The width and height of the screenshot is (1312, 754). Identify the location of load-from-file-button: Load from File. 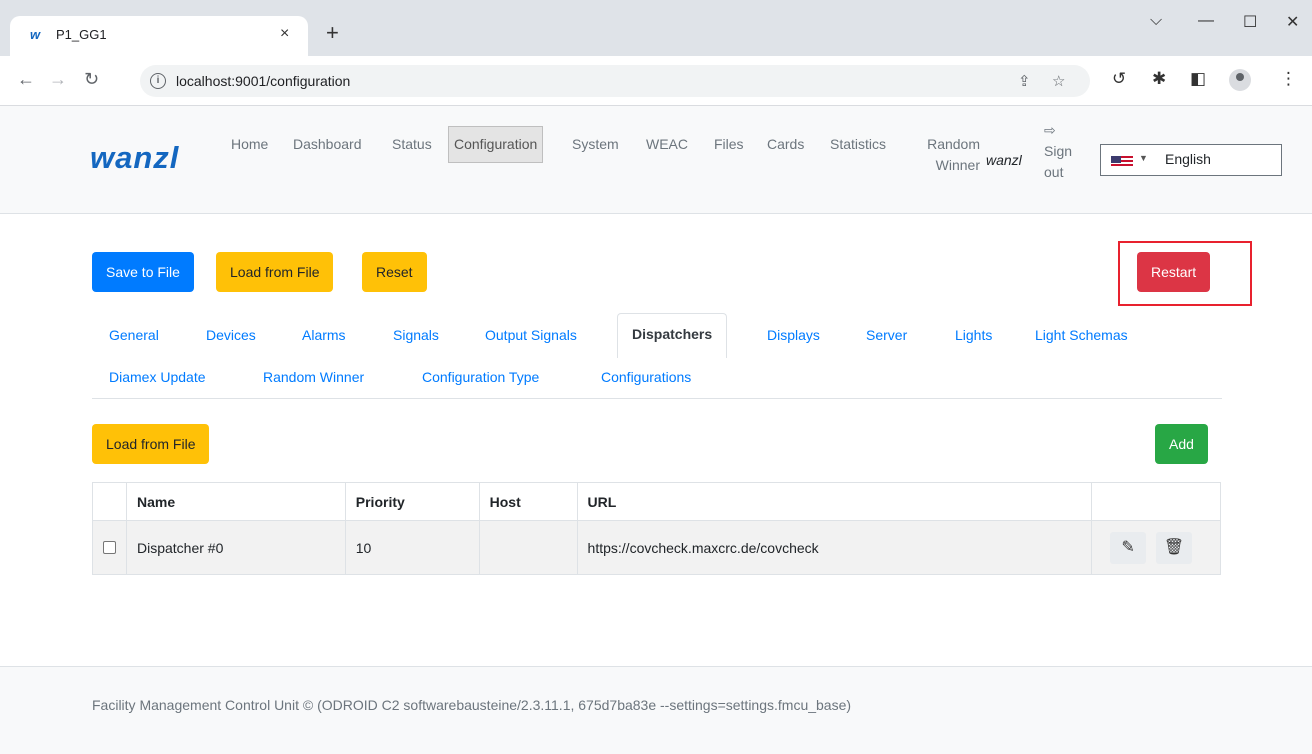
(275, 272).